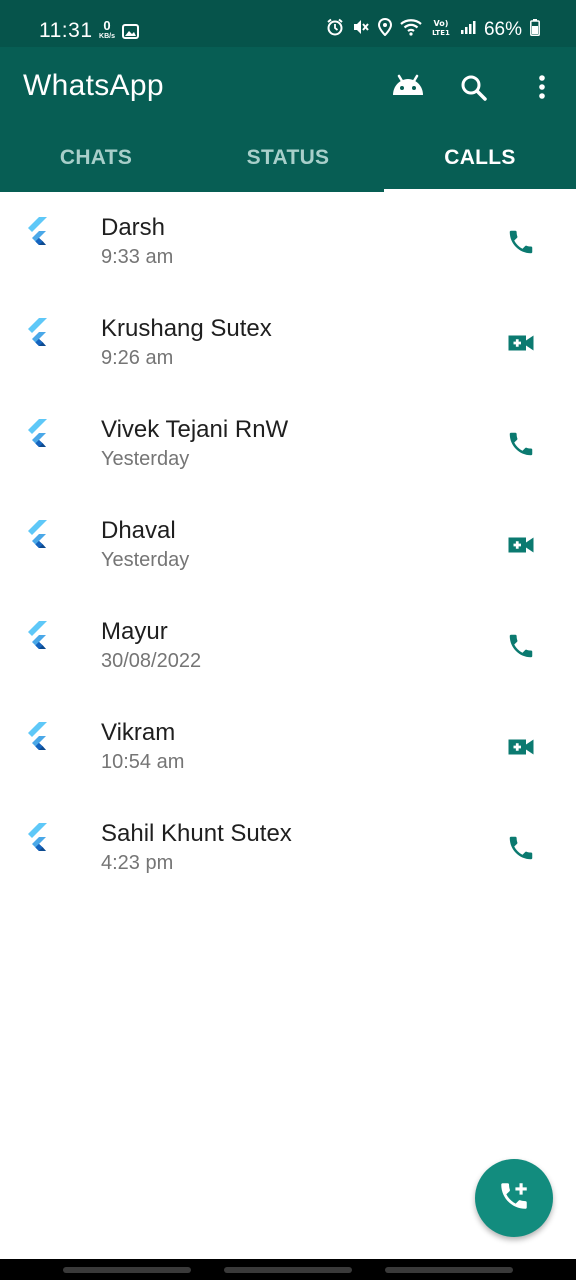 The height and width of the screenshot is (1280, 576). I want to click on gallery-icon, so click(130, 34).